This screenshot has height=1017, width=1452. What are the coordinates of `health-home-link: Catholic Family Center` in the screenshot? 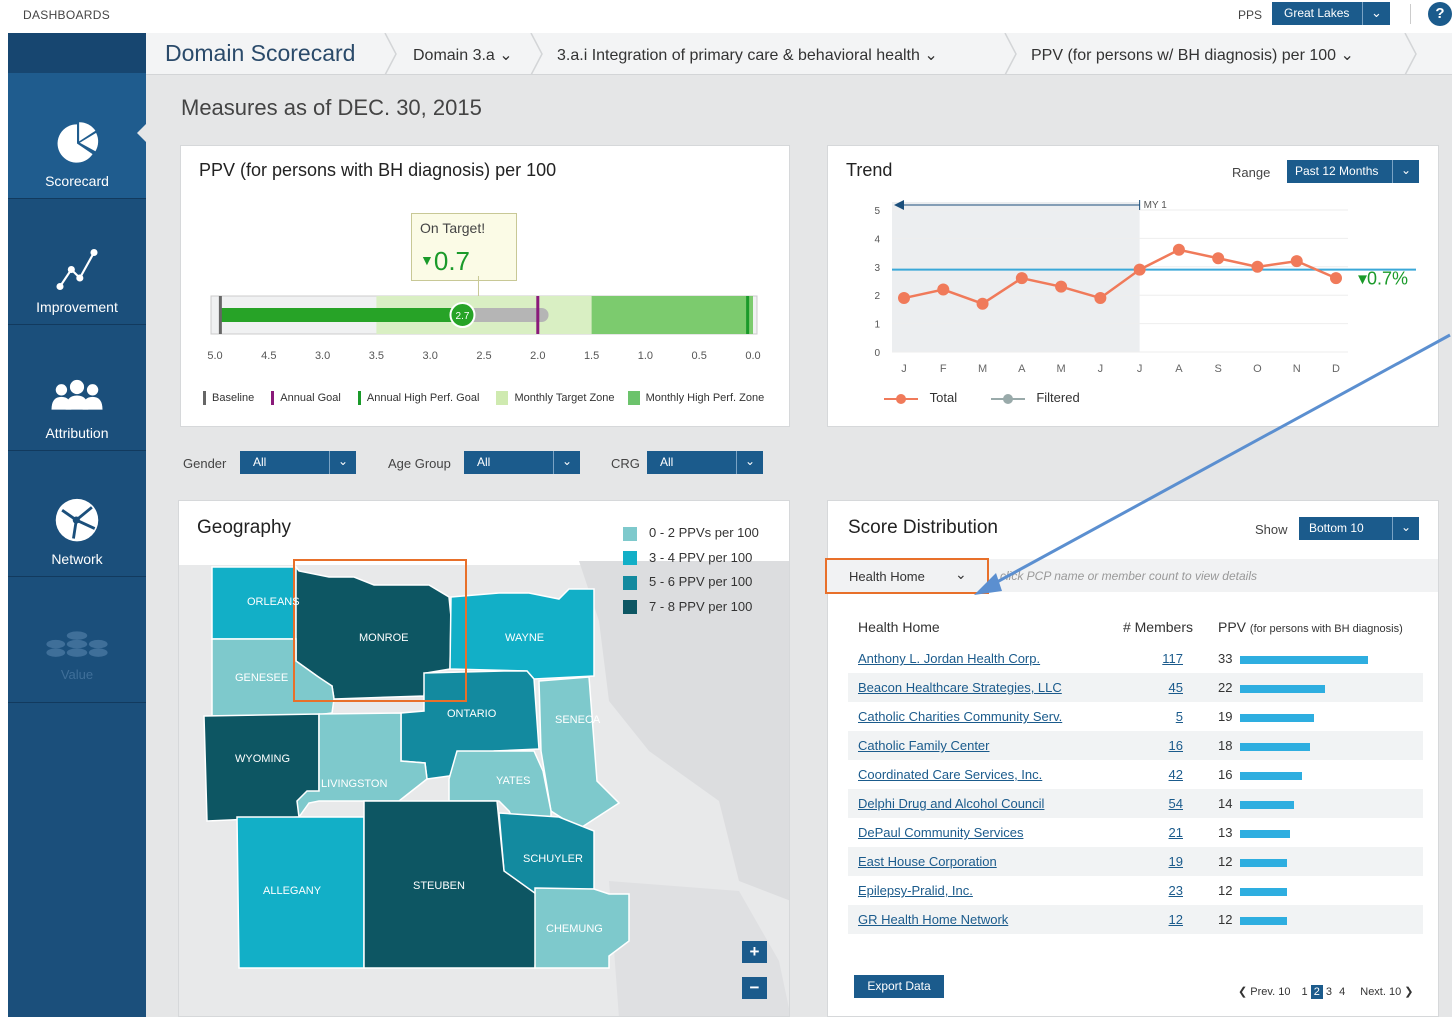 It's located at (924, 745).